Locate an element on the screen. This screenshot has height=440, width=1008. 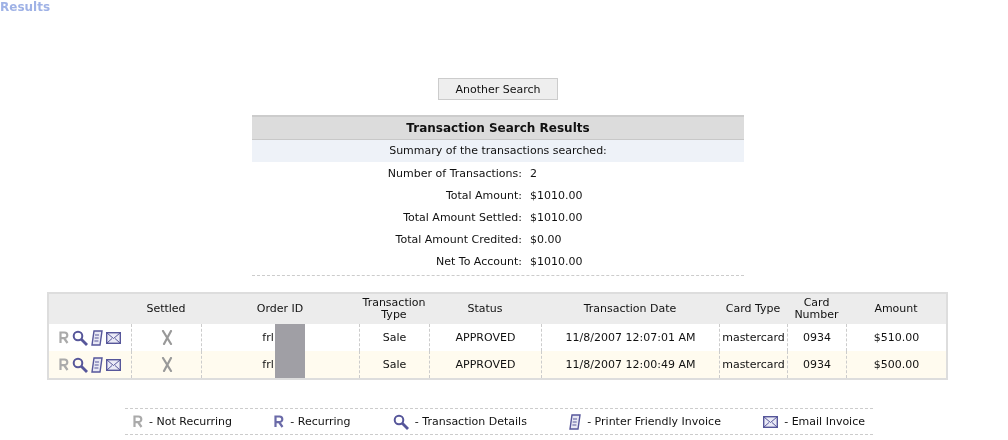
column-header: Transaction Type is located at coordinates (394, 309).